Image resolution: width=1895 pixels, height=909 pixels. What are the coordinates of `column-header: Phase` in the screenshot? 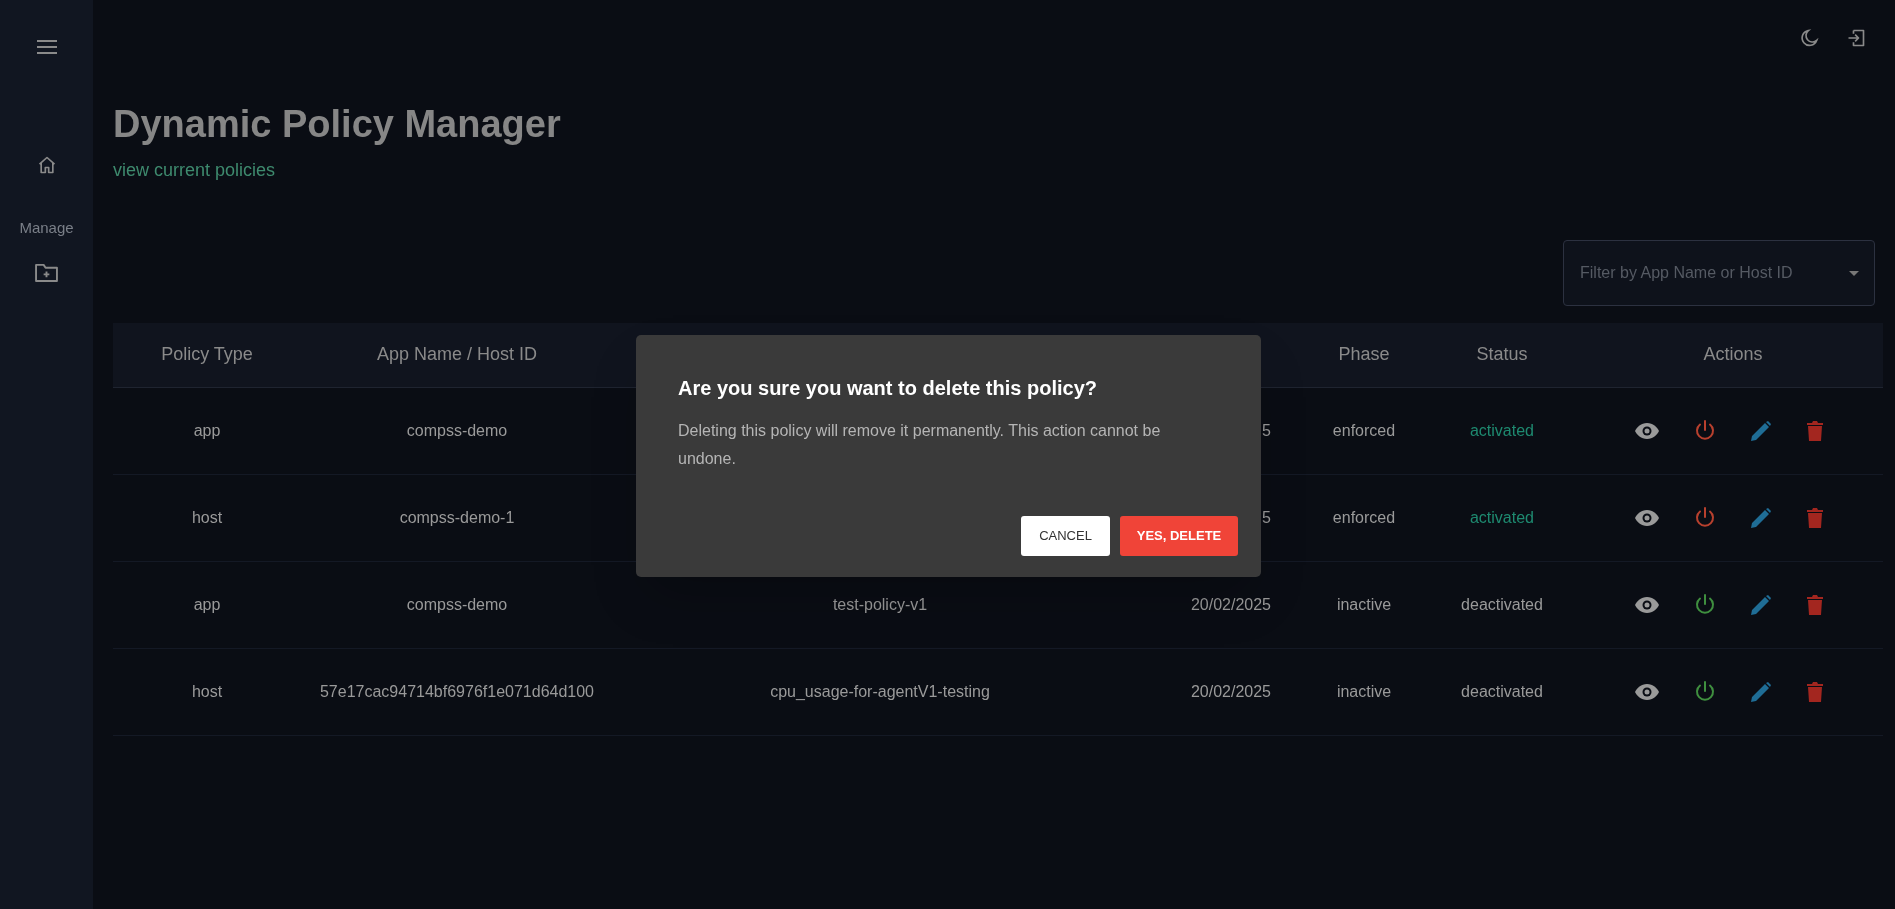 It's located at (1364, 354).